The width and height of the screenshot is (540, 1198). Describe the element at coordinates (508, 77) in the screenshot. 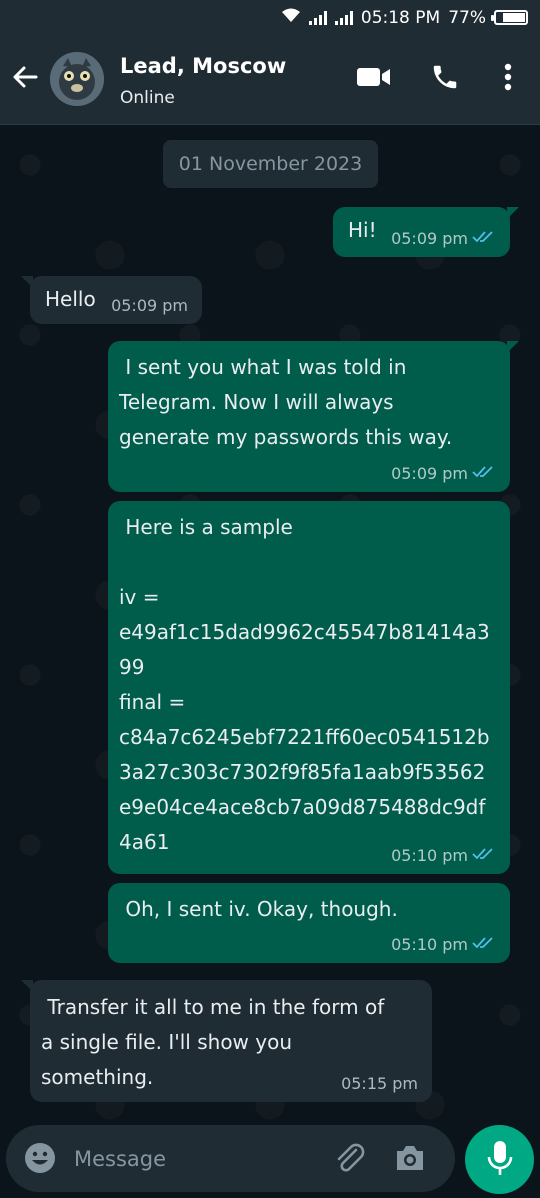

I see `more-options-icon` at that location.